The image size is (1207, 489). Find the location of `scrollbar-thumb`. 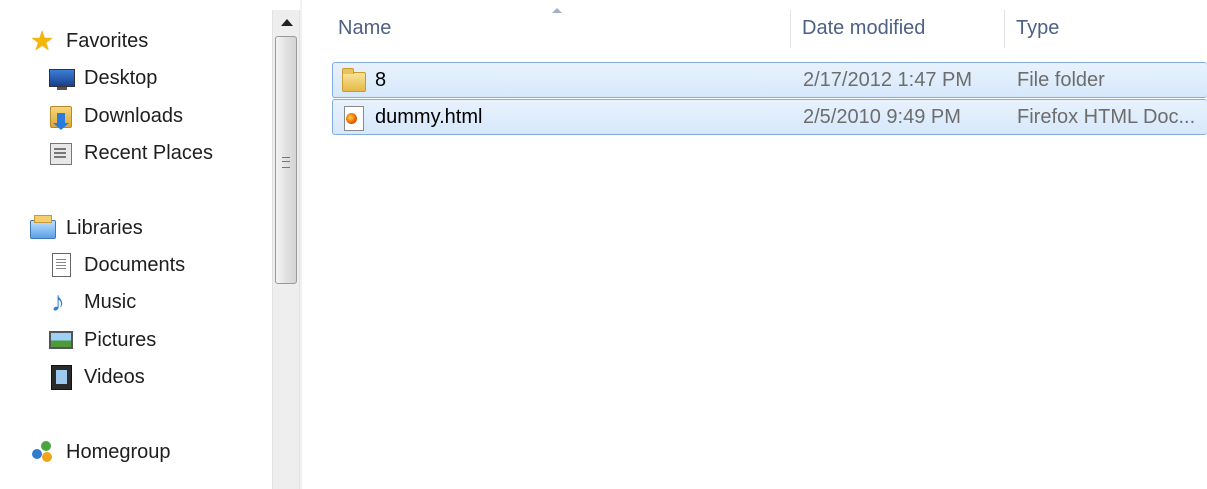

scrollbar-thumb is located at coordinates (286, 160).